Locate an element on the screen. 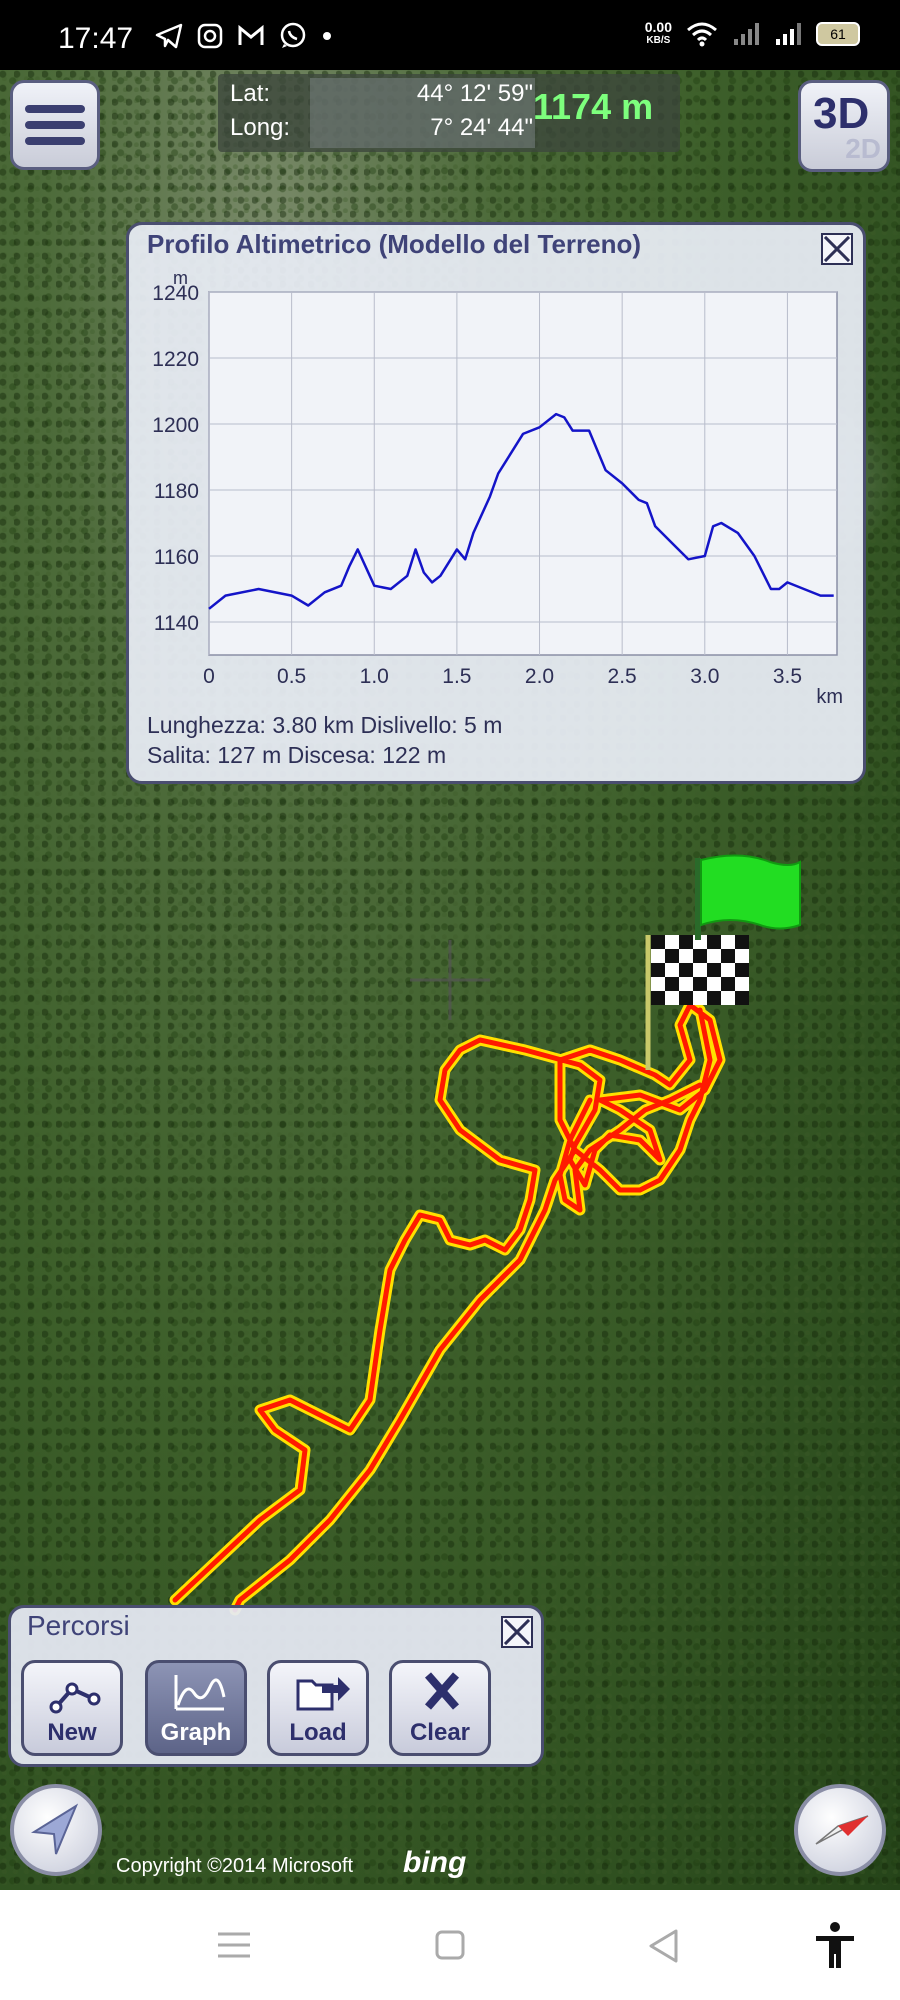 The height and width of the screenshot is (2000, 900). x-tick-label: 0.5 is located at coordinates (291, 676).